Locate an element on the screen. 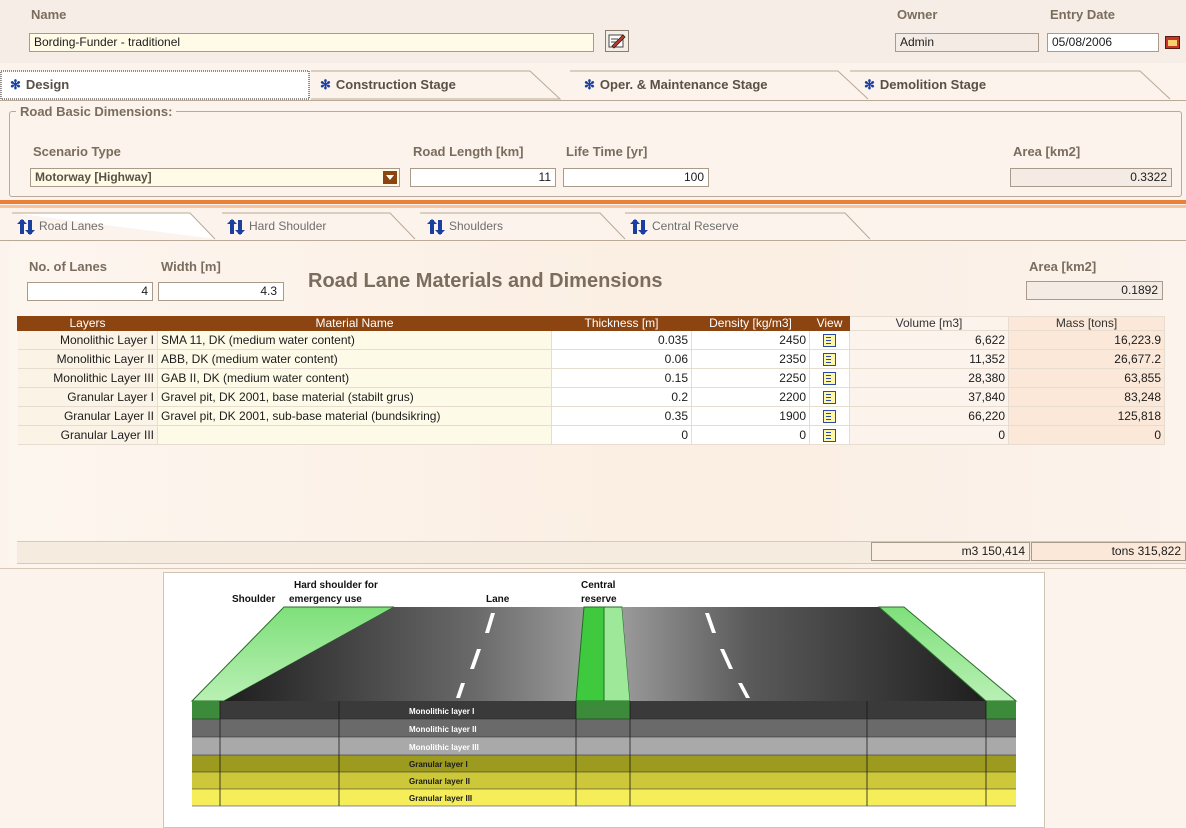 The width and height of the screenshot is (1186, 828). asterisk-icon: ✻ is located at coordinates (589, 84).